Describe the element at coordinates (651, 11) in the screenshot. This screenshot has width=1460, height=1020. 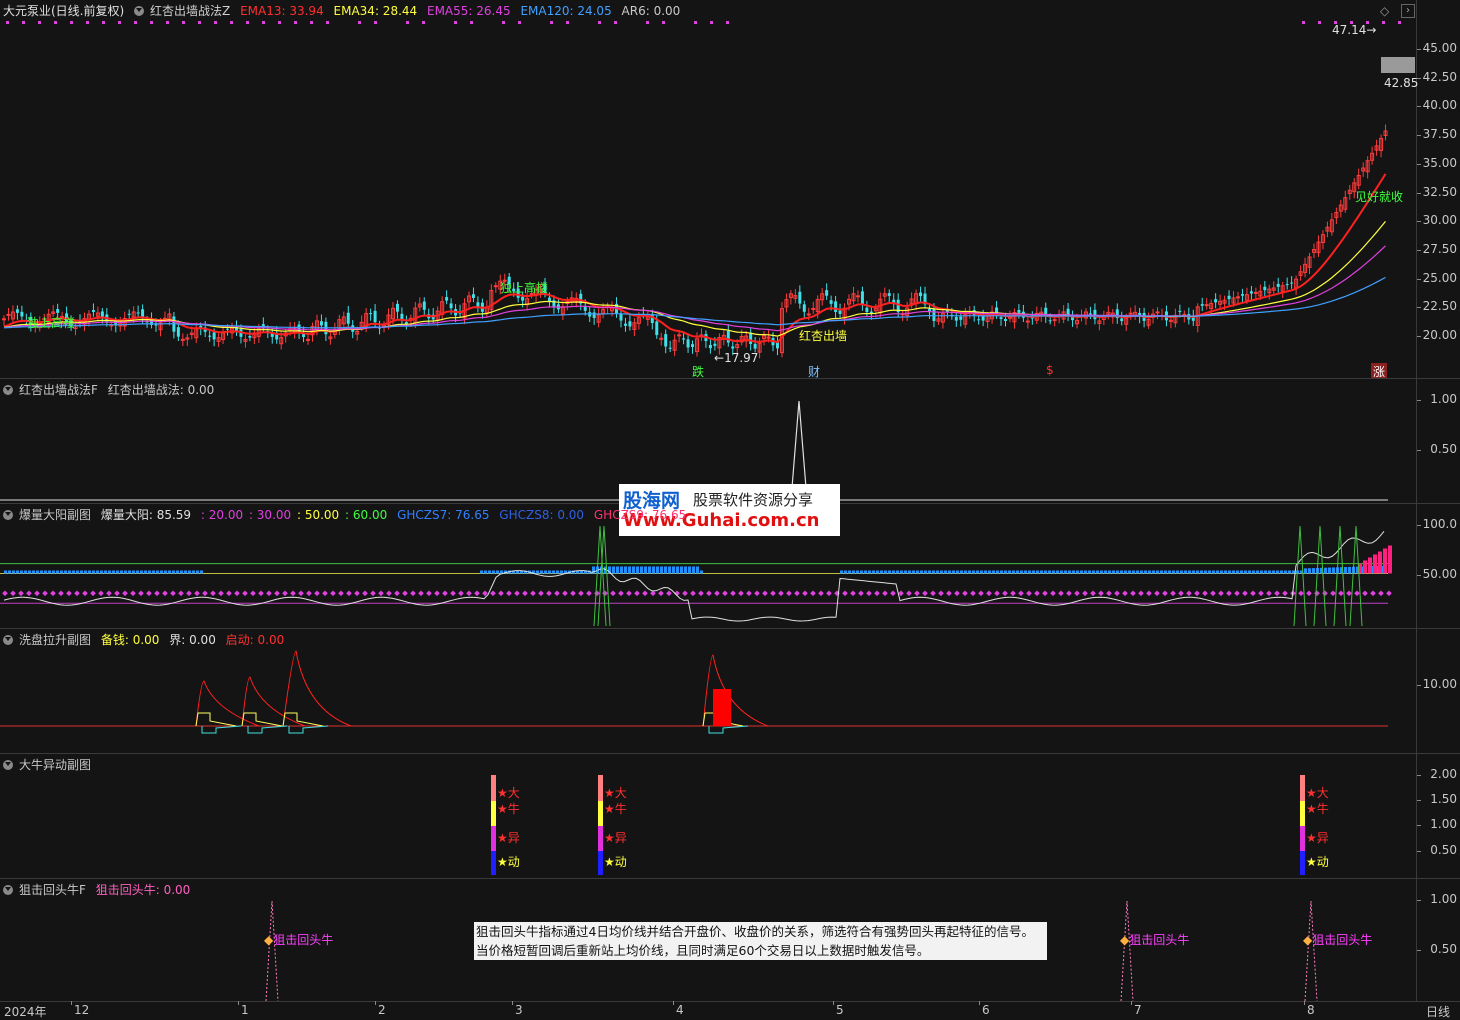
I see `ar6-value: AR6: 0.00` at that location.